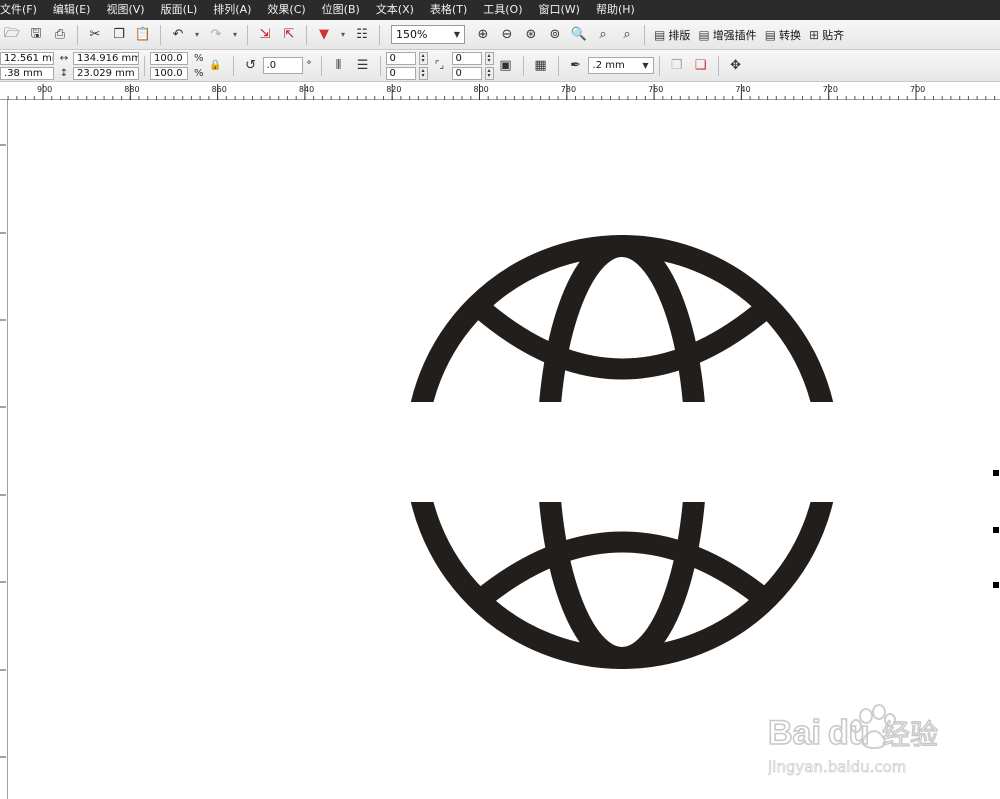 The width and height of the screenshot is (1000, 799). What do you see at coordinates (790, 35) in the screenshot?
I see `plugin-button-label: 转换` at bounding box center [790, 35].